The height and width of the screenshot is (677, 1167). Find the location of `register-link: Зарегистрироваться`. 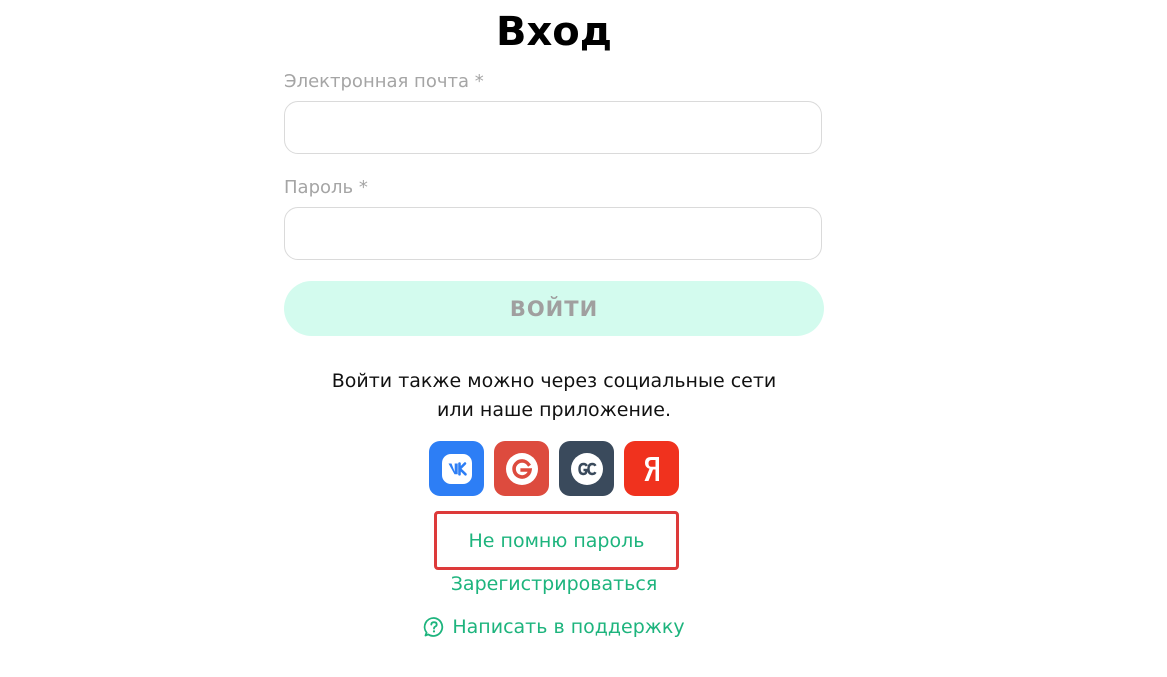

register-link: Зарегистрироваться is located at coordinates (554, 584).